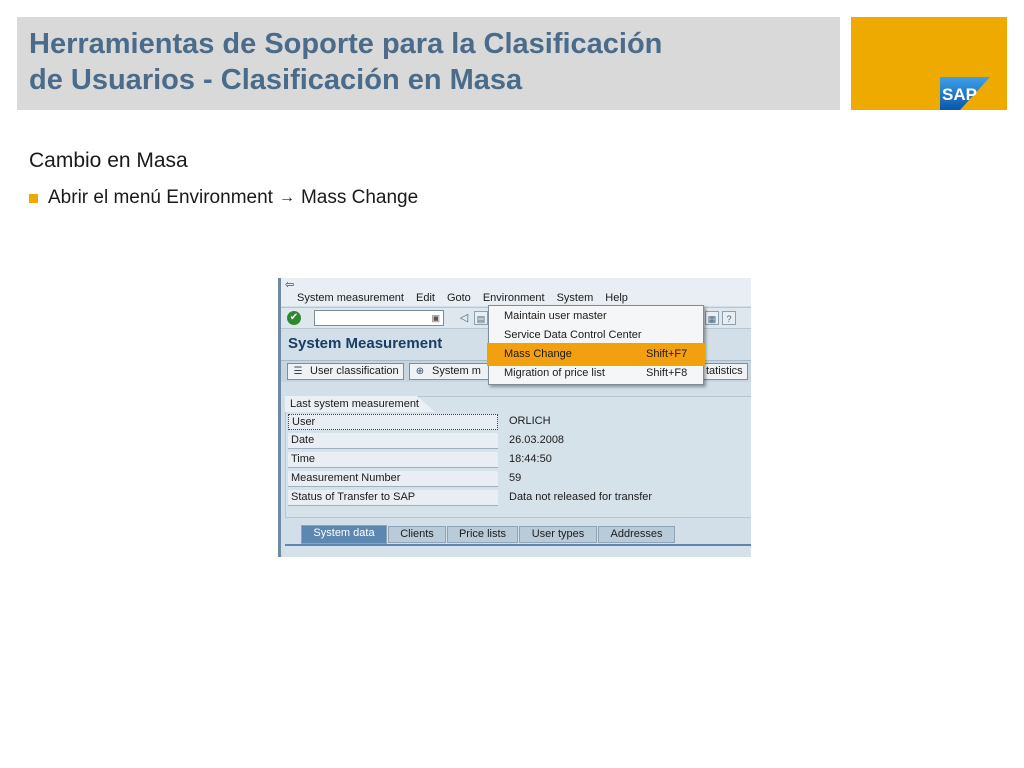 The image size is (1024, 768). I want to click on menu-system-measurement: System measurement, so click(350, 298).